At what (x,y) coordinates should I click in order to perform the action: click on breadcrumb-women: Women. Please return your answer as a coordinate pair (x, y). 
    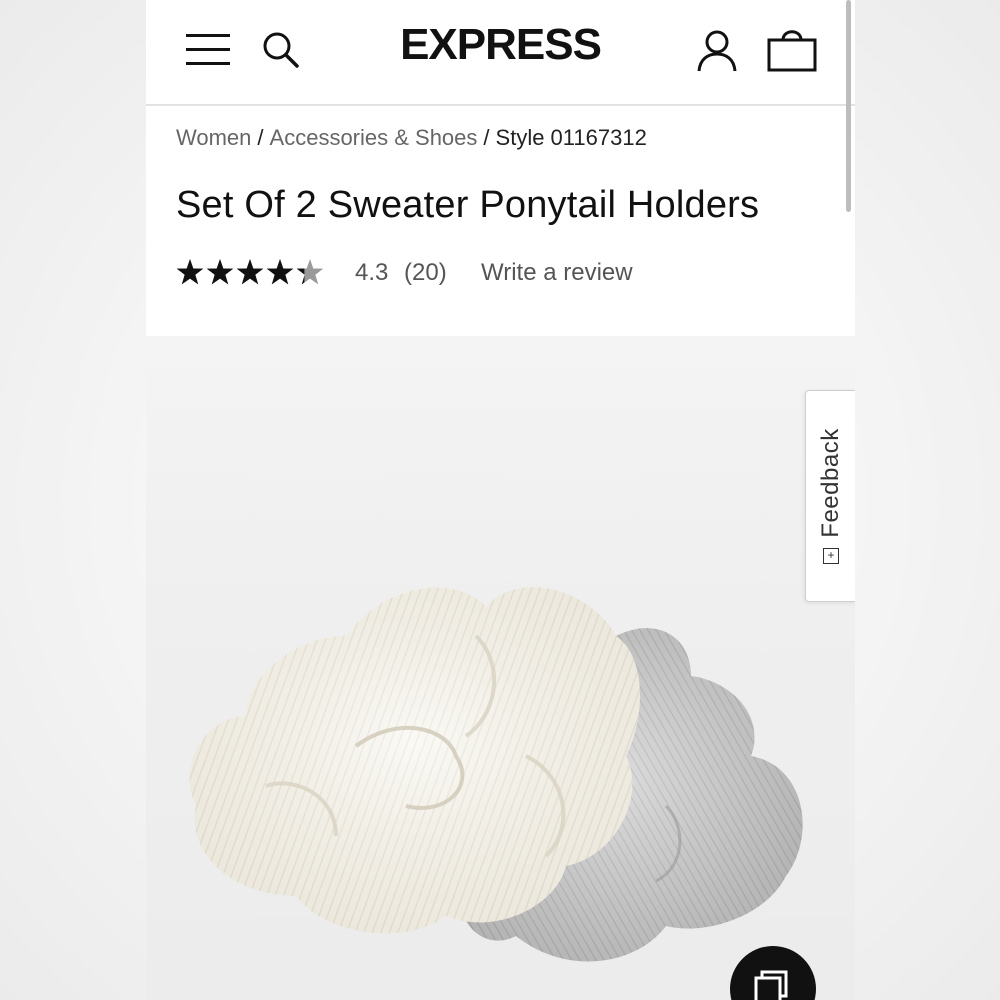
    Looking at the image, I should click on (213, 137).